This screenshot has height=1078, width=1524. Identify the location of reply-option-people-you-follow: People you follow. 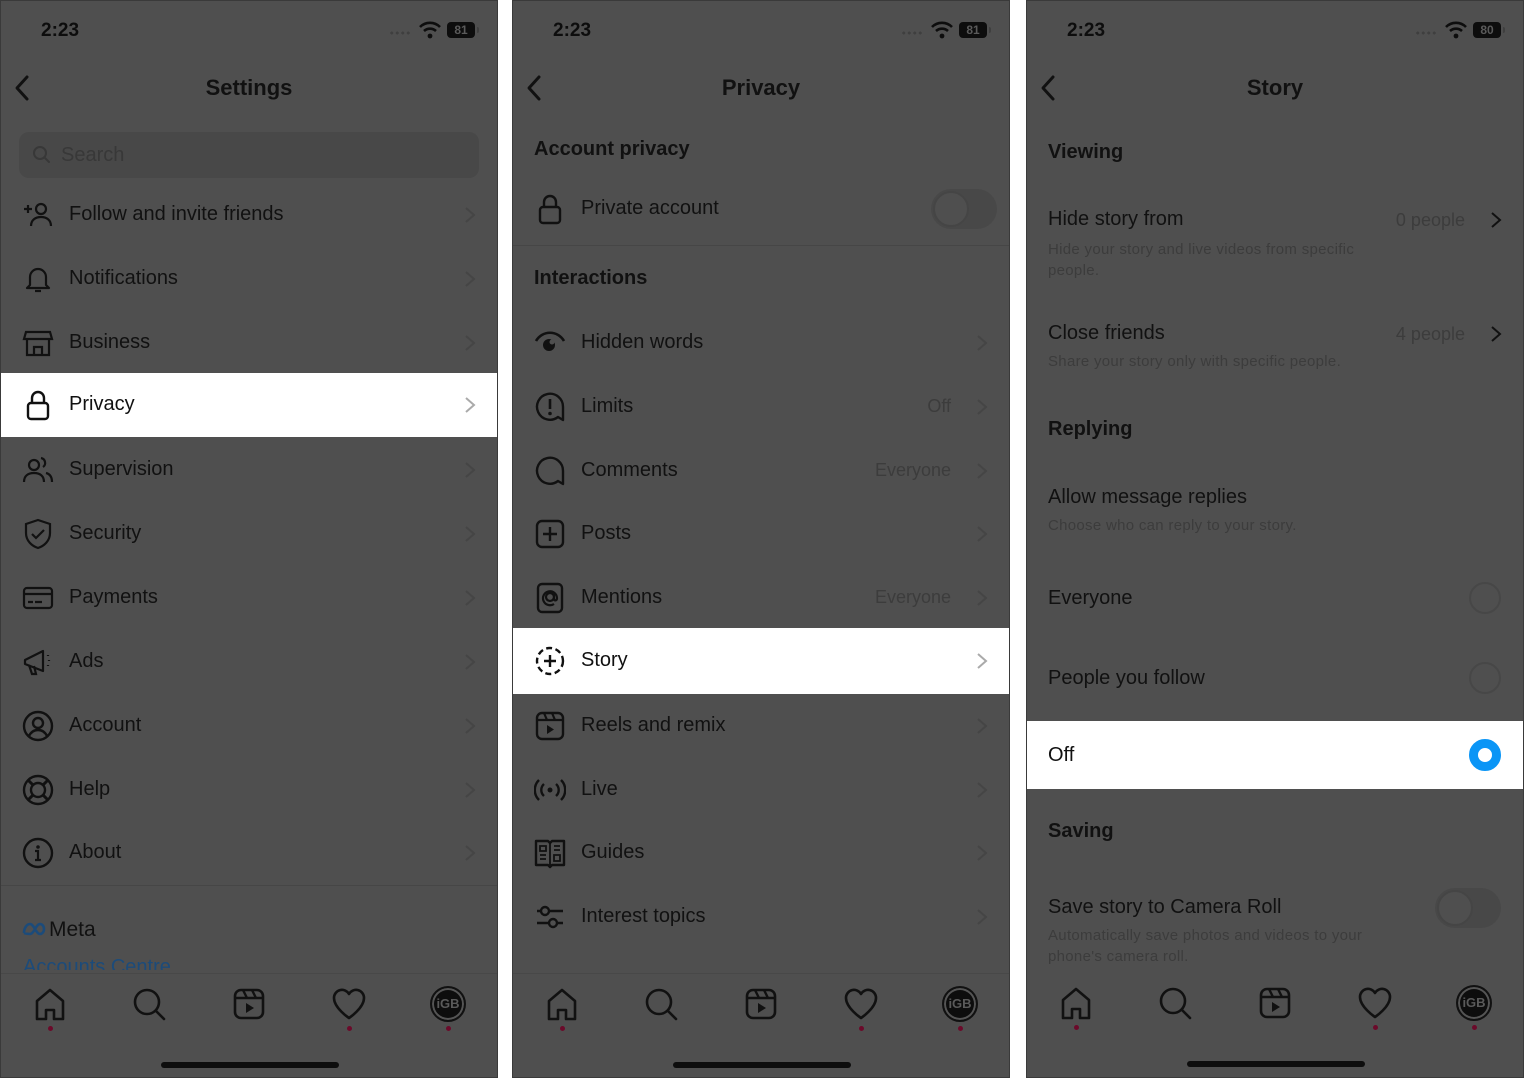
(1275, 678).